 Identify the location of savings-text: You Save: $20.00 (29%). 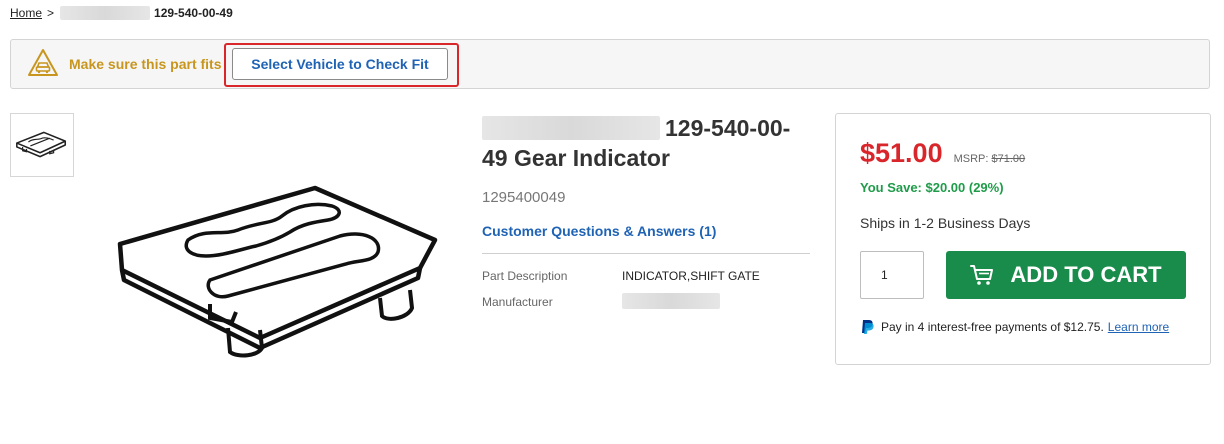
(932, 187).